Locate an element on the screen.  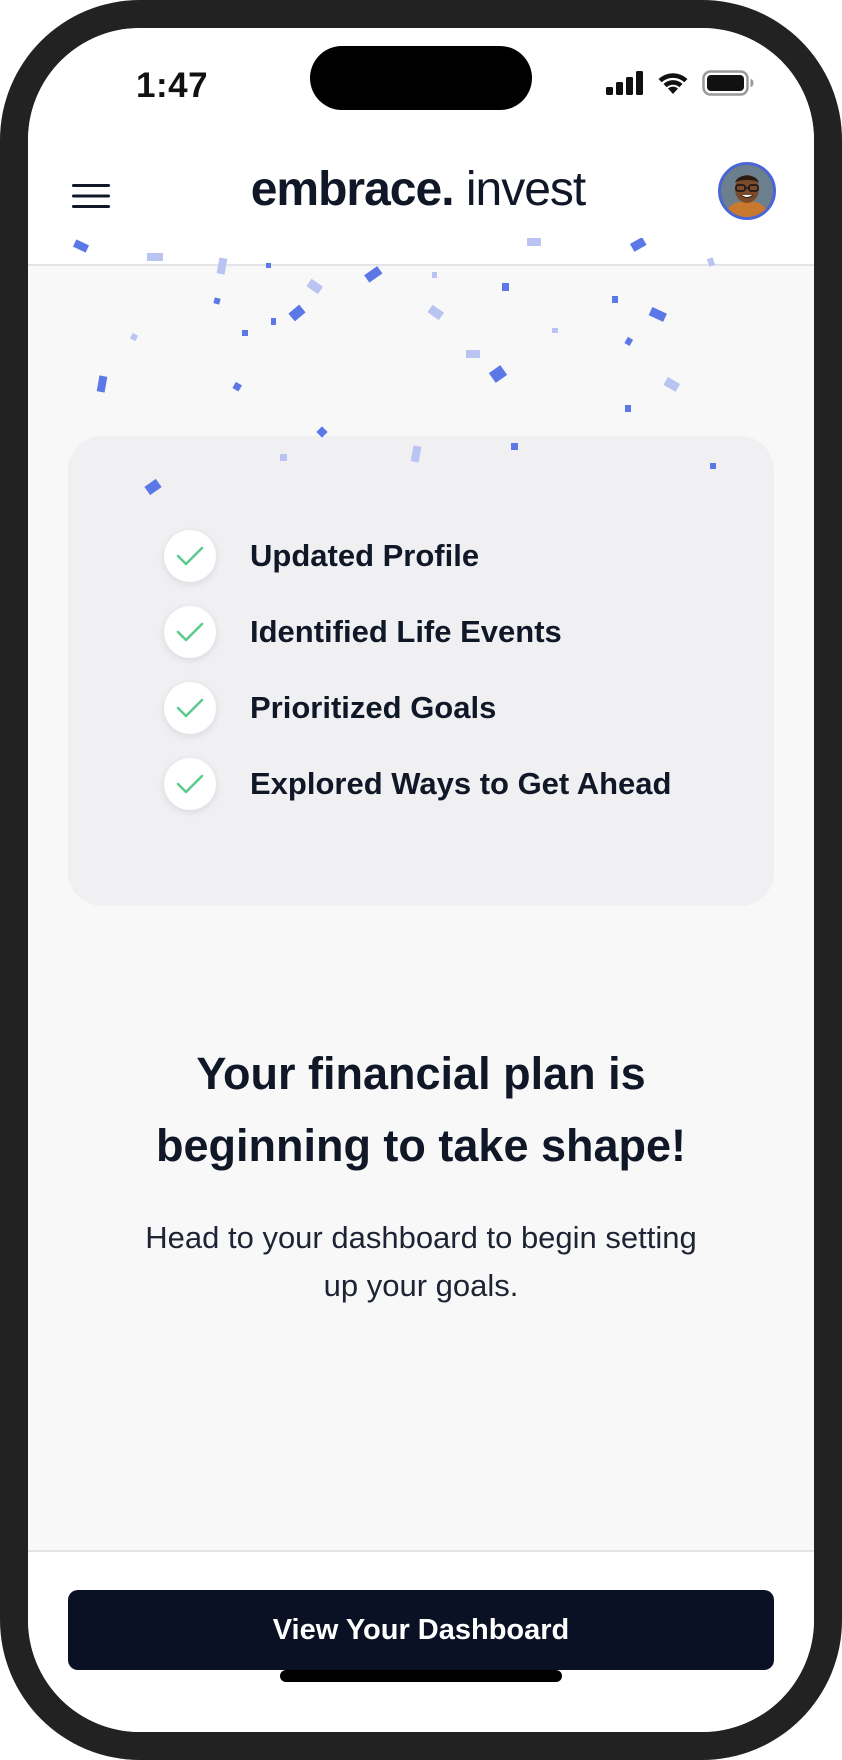
user-avatar is located at coordinates (747, 191).